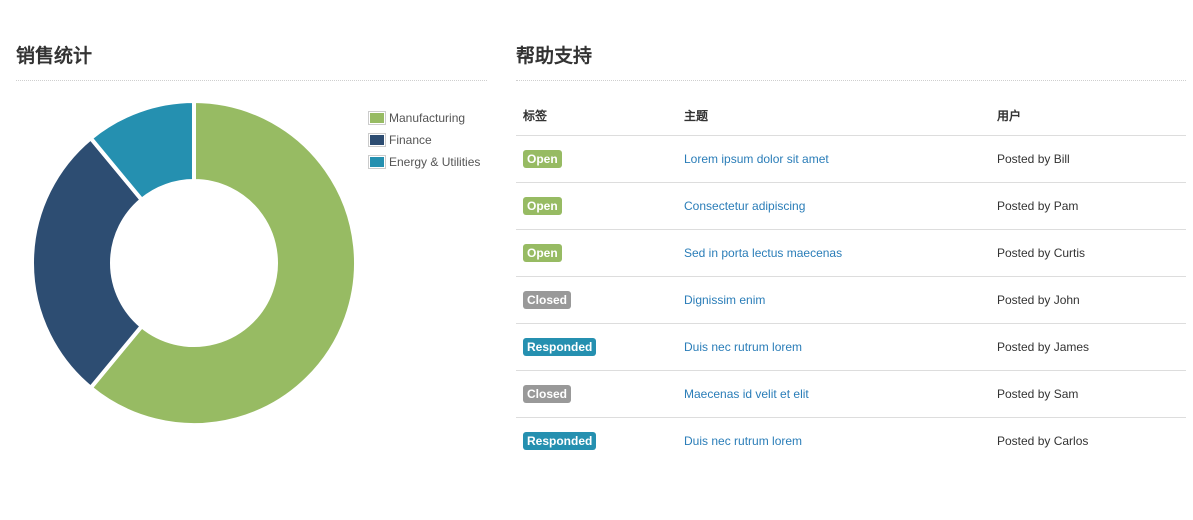  What do you see at coordinates (833, 300) in the screenshot?
I see `subject-cell: Dignissim enim` at bounding box center [833, 300].